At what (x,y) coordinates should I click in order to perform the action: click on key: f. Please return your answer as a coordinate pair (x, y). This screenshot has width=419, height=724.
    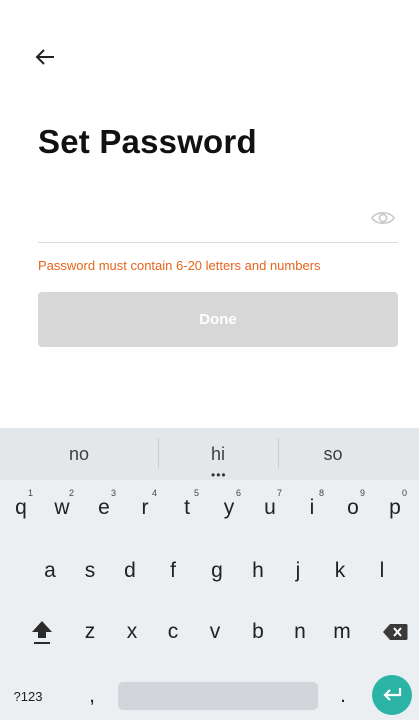
    Looking at the image, I should click on (173, 571).